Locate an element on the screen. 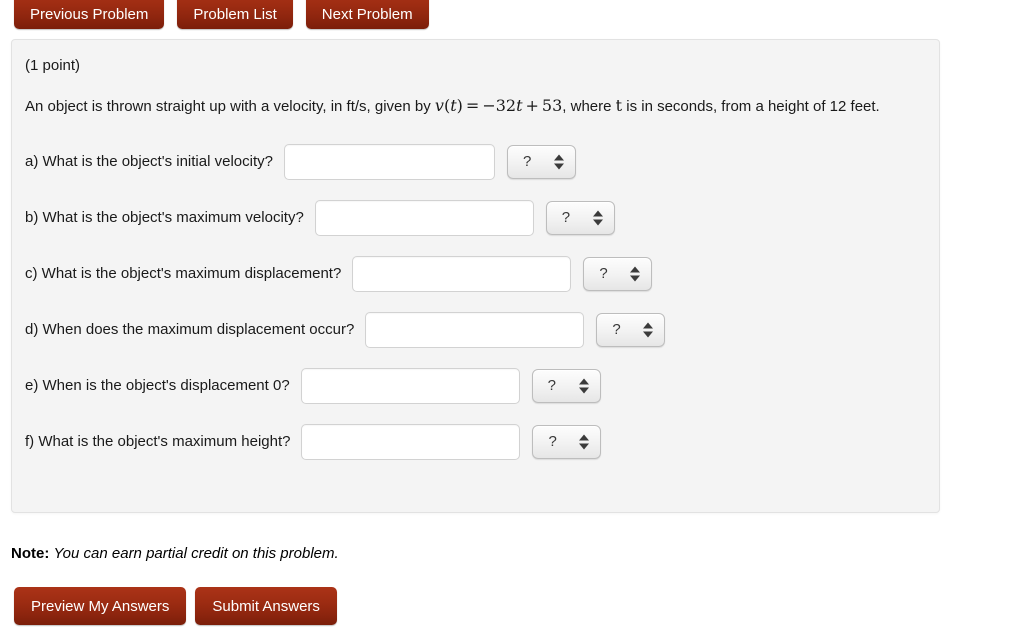 This screenshot has width=1024, height=643. unit-select-value-f: ? is located at coordinates (552, 441).